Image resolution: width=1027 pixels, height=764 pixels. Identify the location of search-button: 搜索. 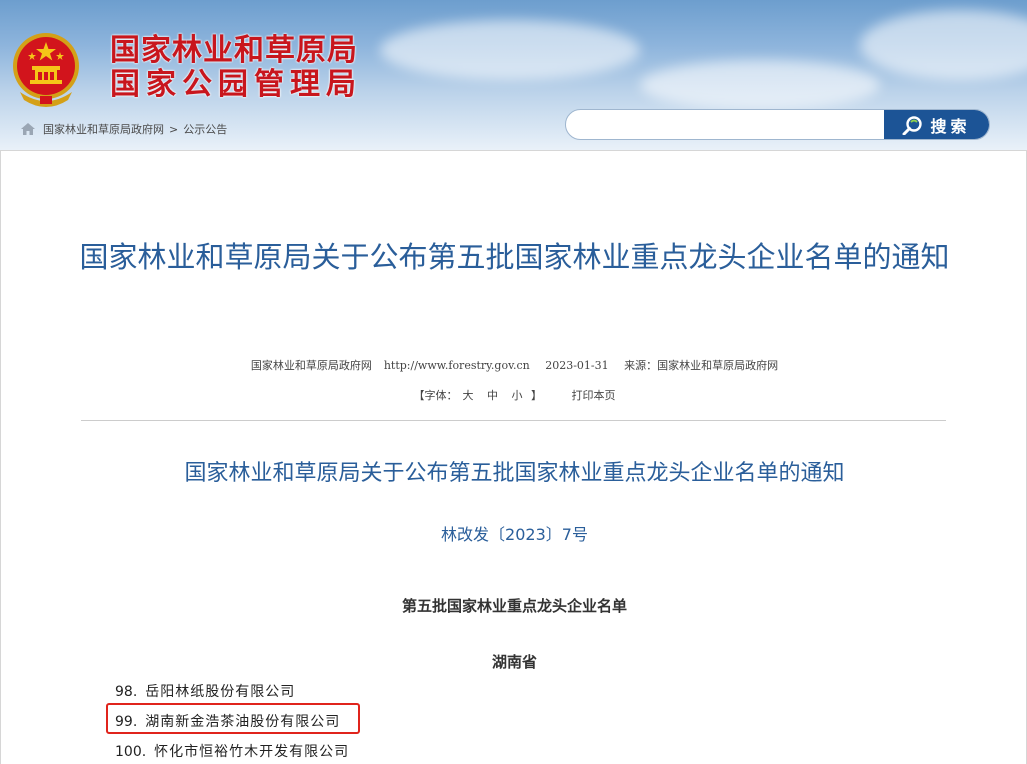
(936, 124).